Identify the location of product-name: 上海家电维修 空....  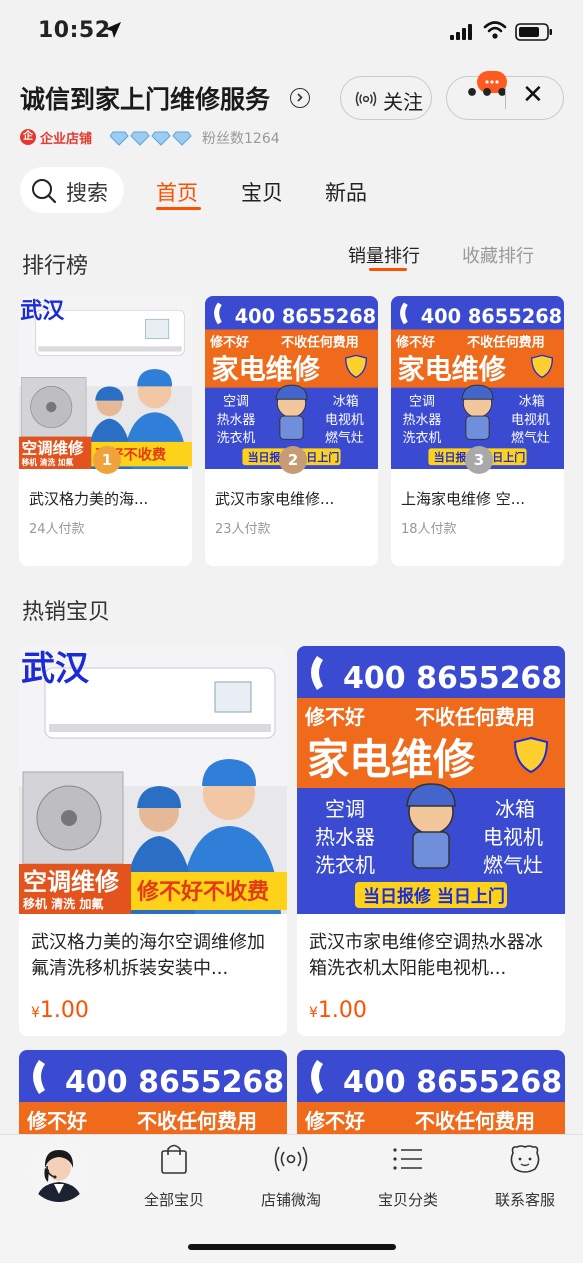
(463, 499).